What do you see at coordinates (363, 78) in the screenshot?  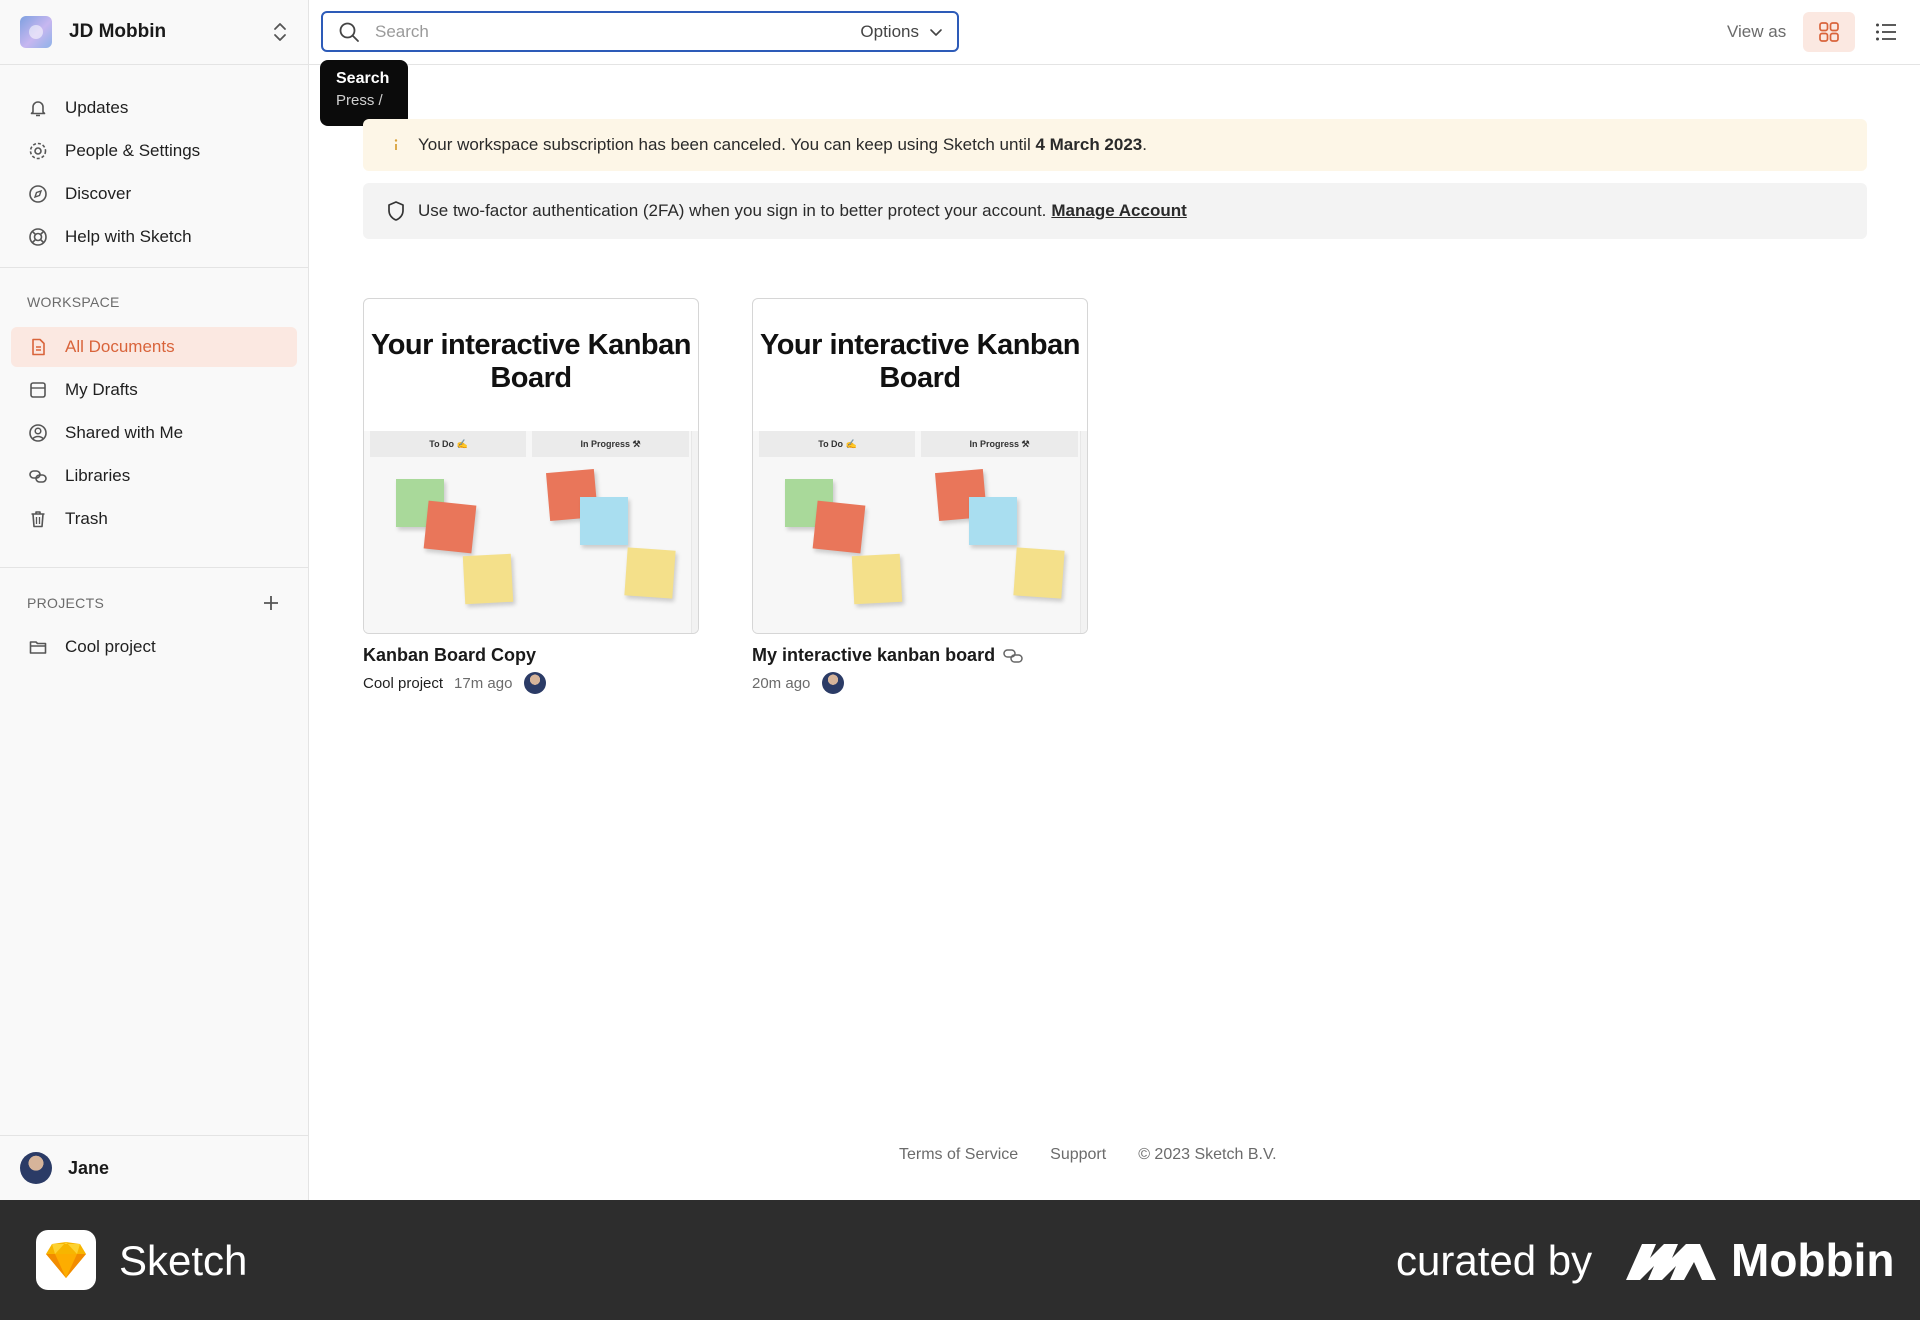 I see `tooltip-title: Search` at bounding box center [363, 78].